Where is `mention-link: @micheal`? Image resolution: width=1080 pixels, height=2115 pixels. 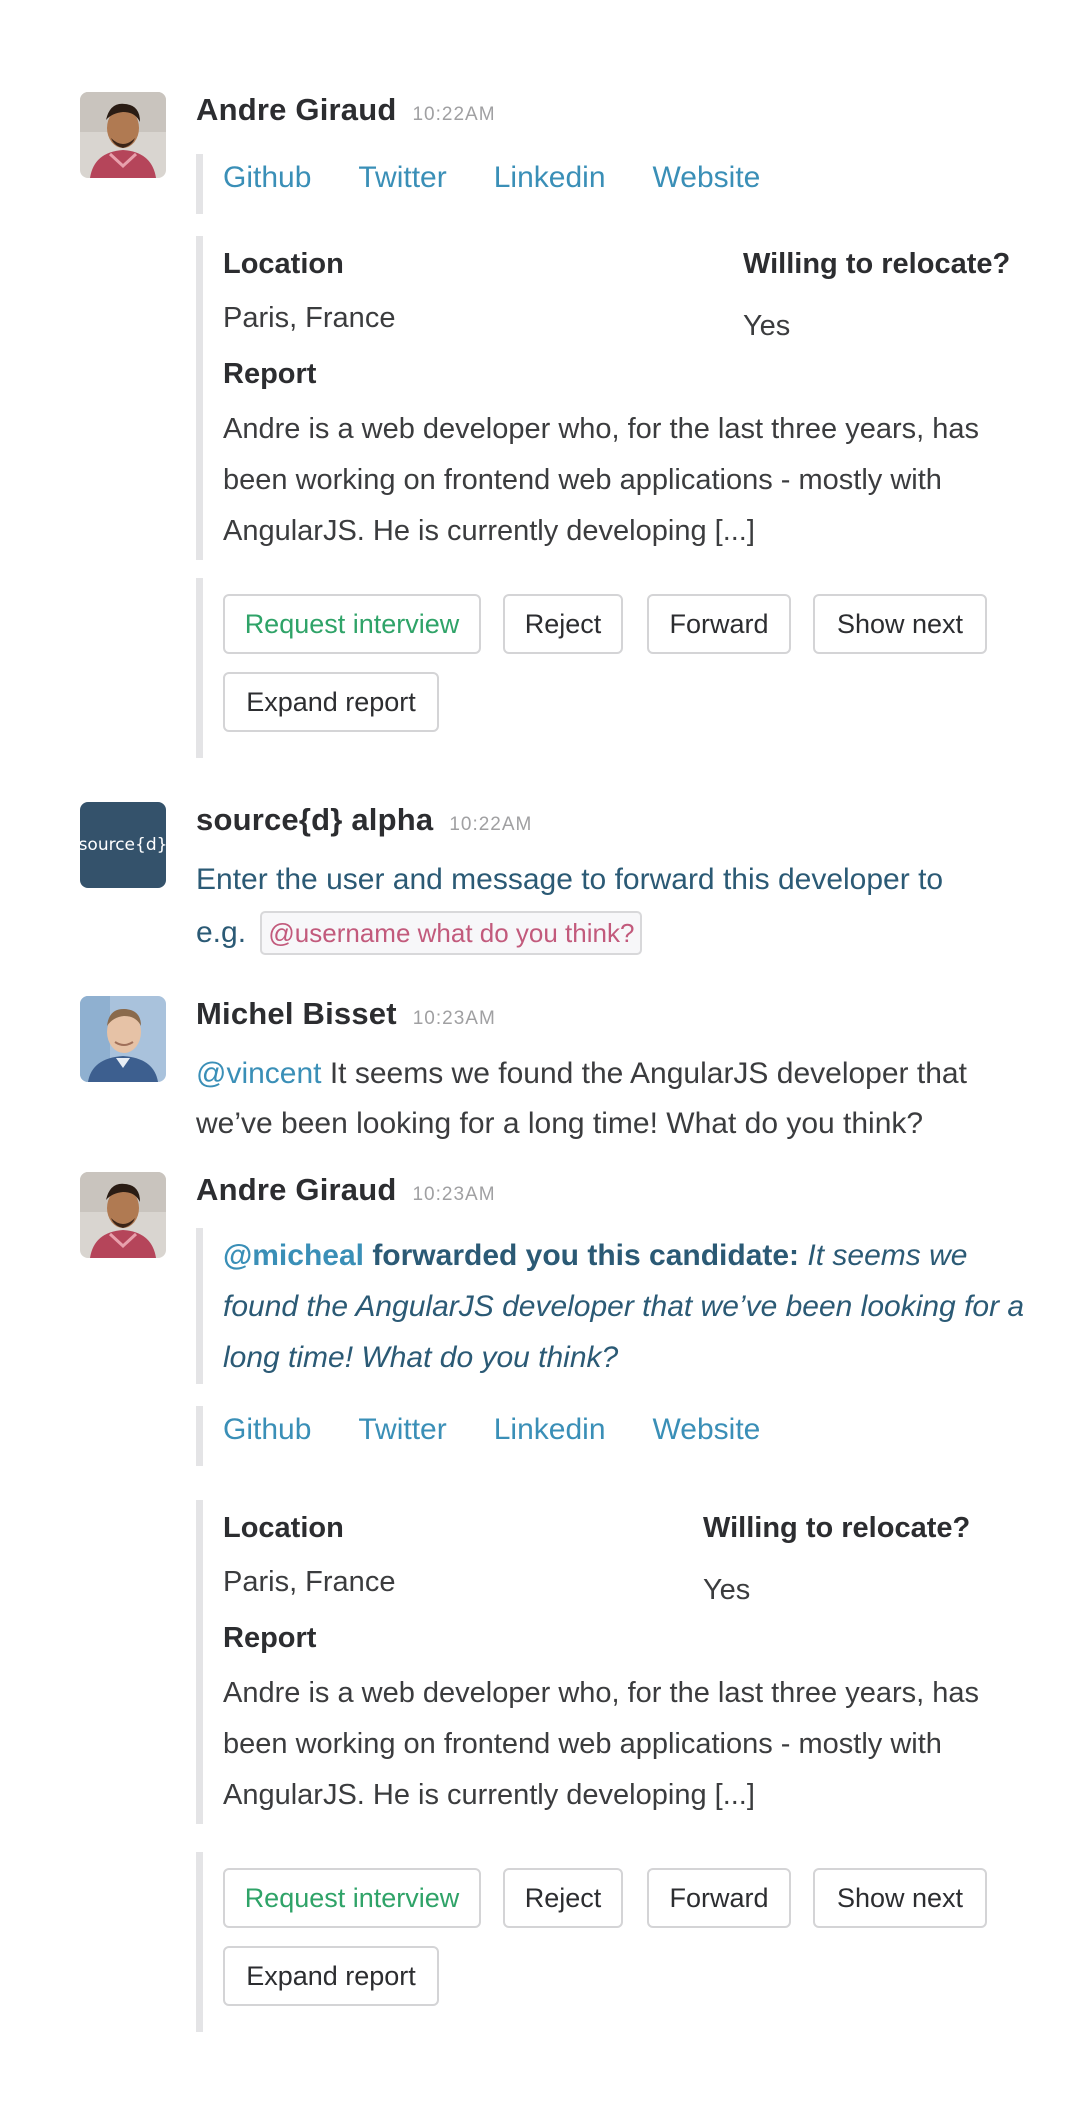 mention-link: @micheal is located at coordinates (293, 1255).